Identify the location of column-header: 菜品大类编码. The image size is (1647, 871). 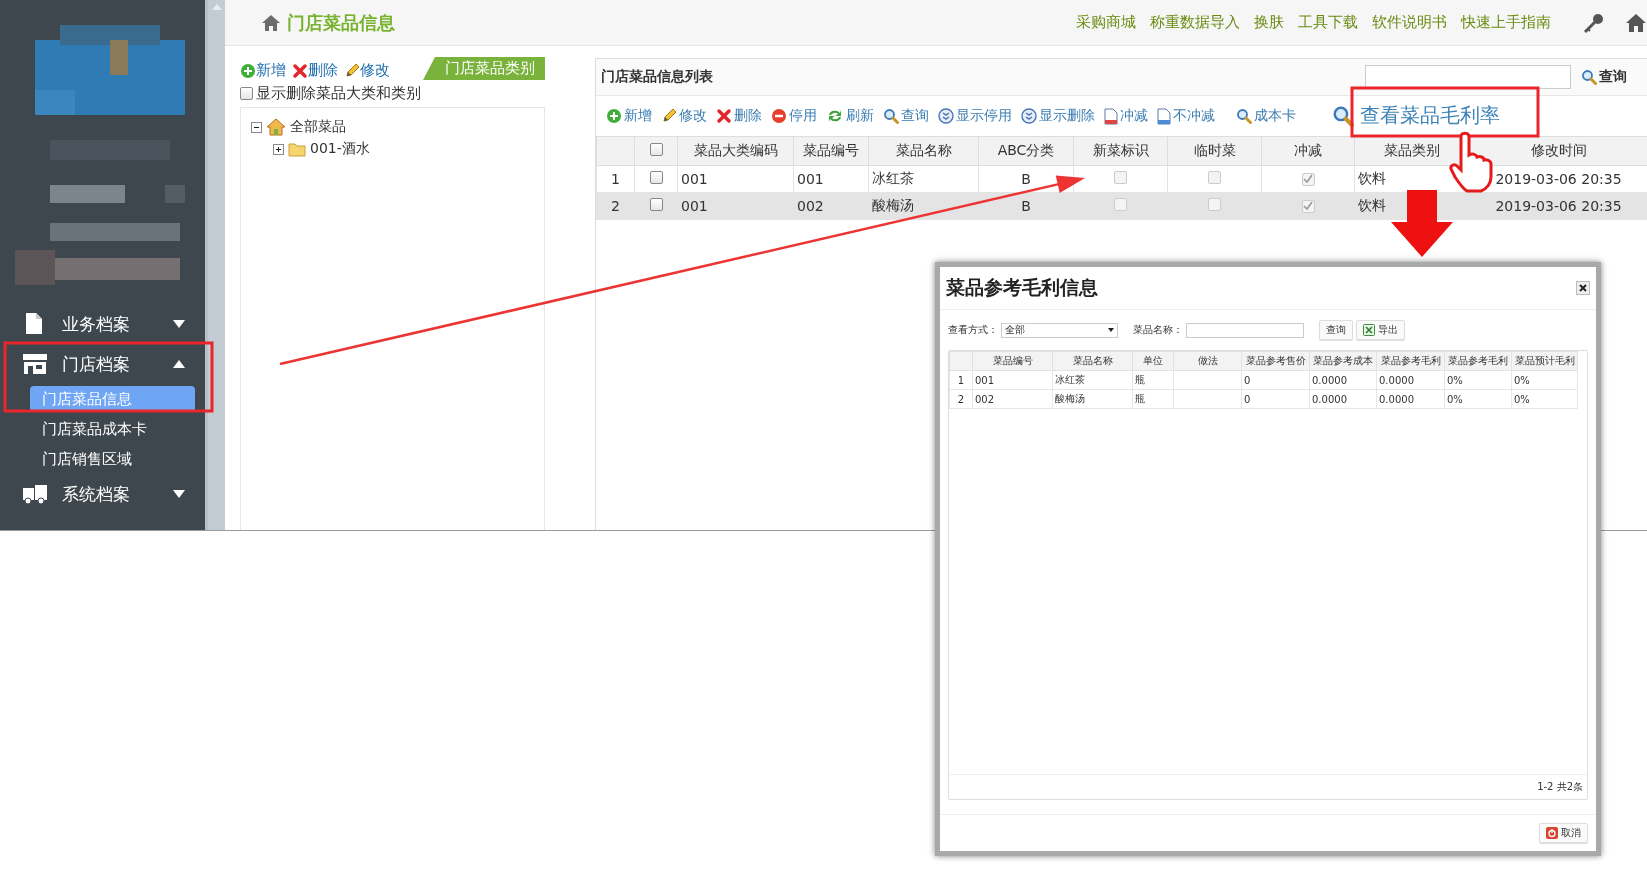
(735, 151).